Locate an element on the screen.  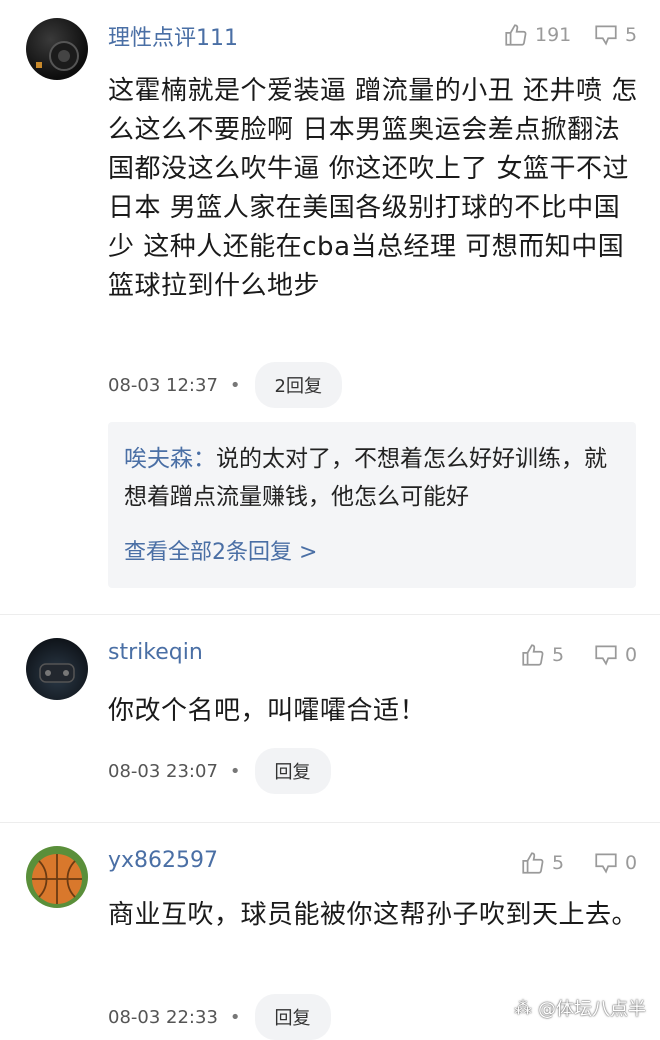
username: strikeqin is located at coordinates (155, 652).